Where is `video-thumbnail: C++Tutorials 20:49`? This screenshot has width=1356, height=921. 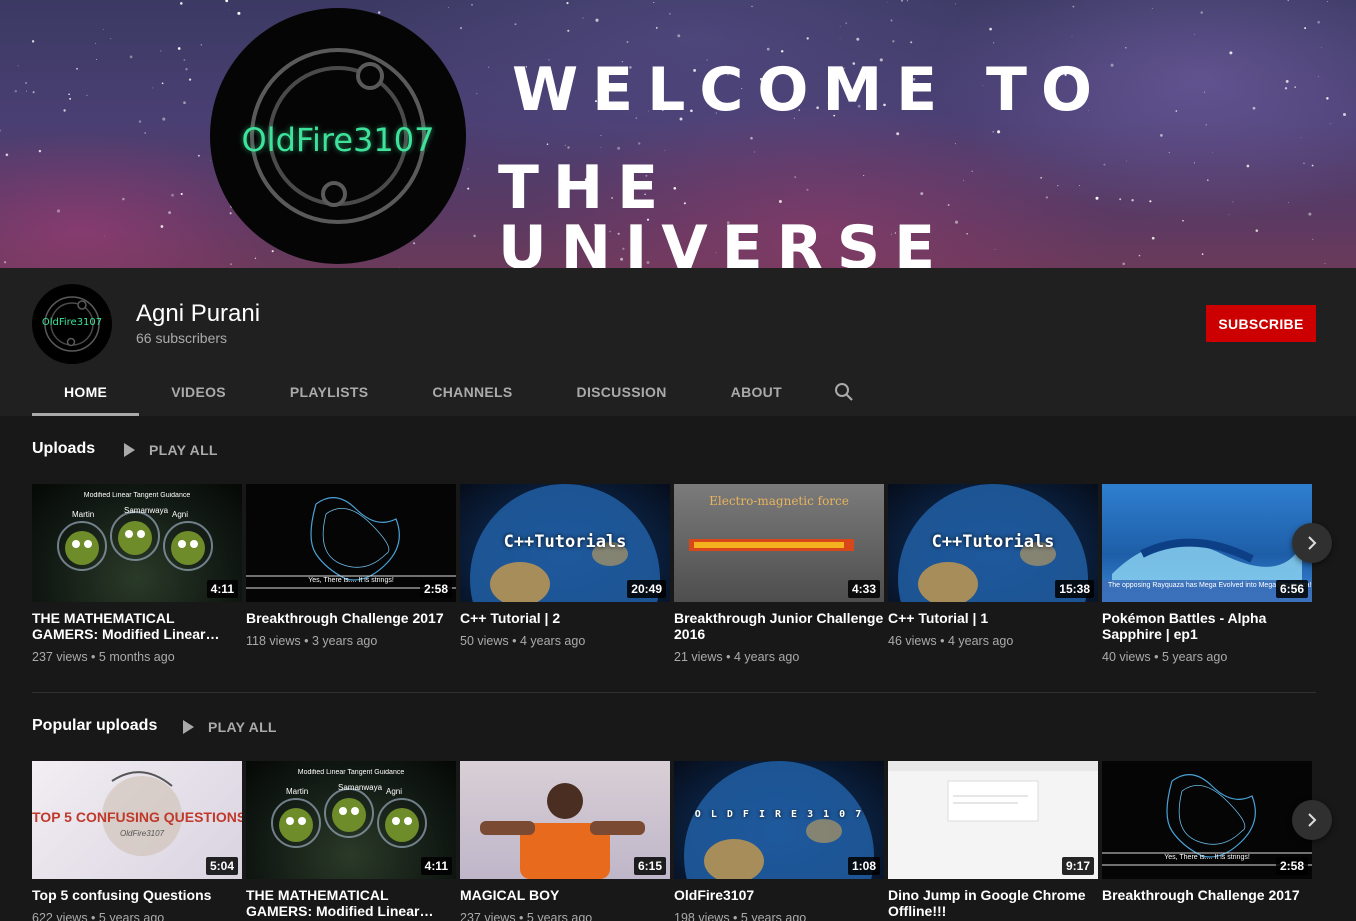 video-thumbnail: C++Tutorials 20:49 is located at coordinates (565, 543).